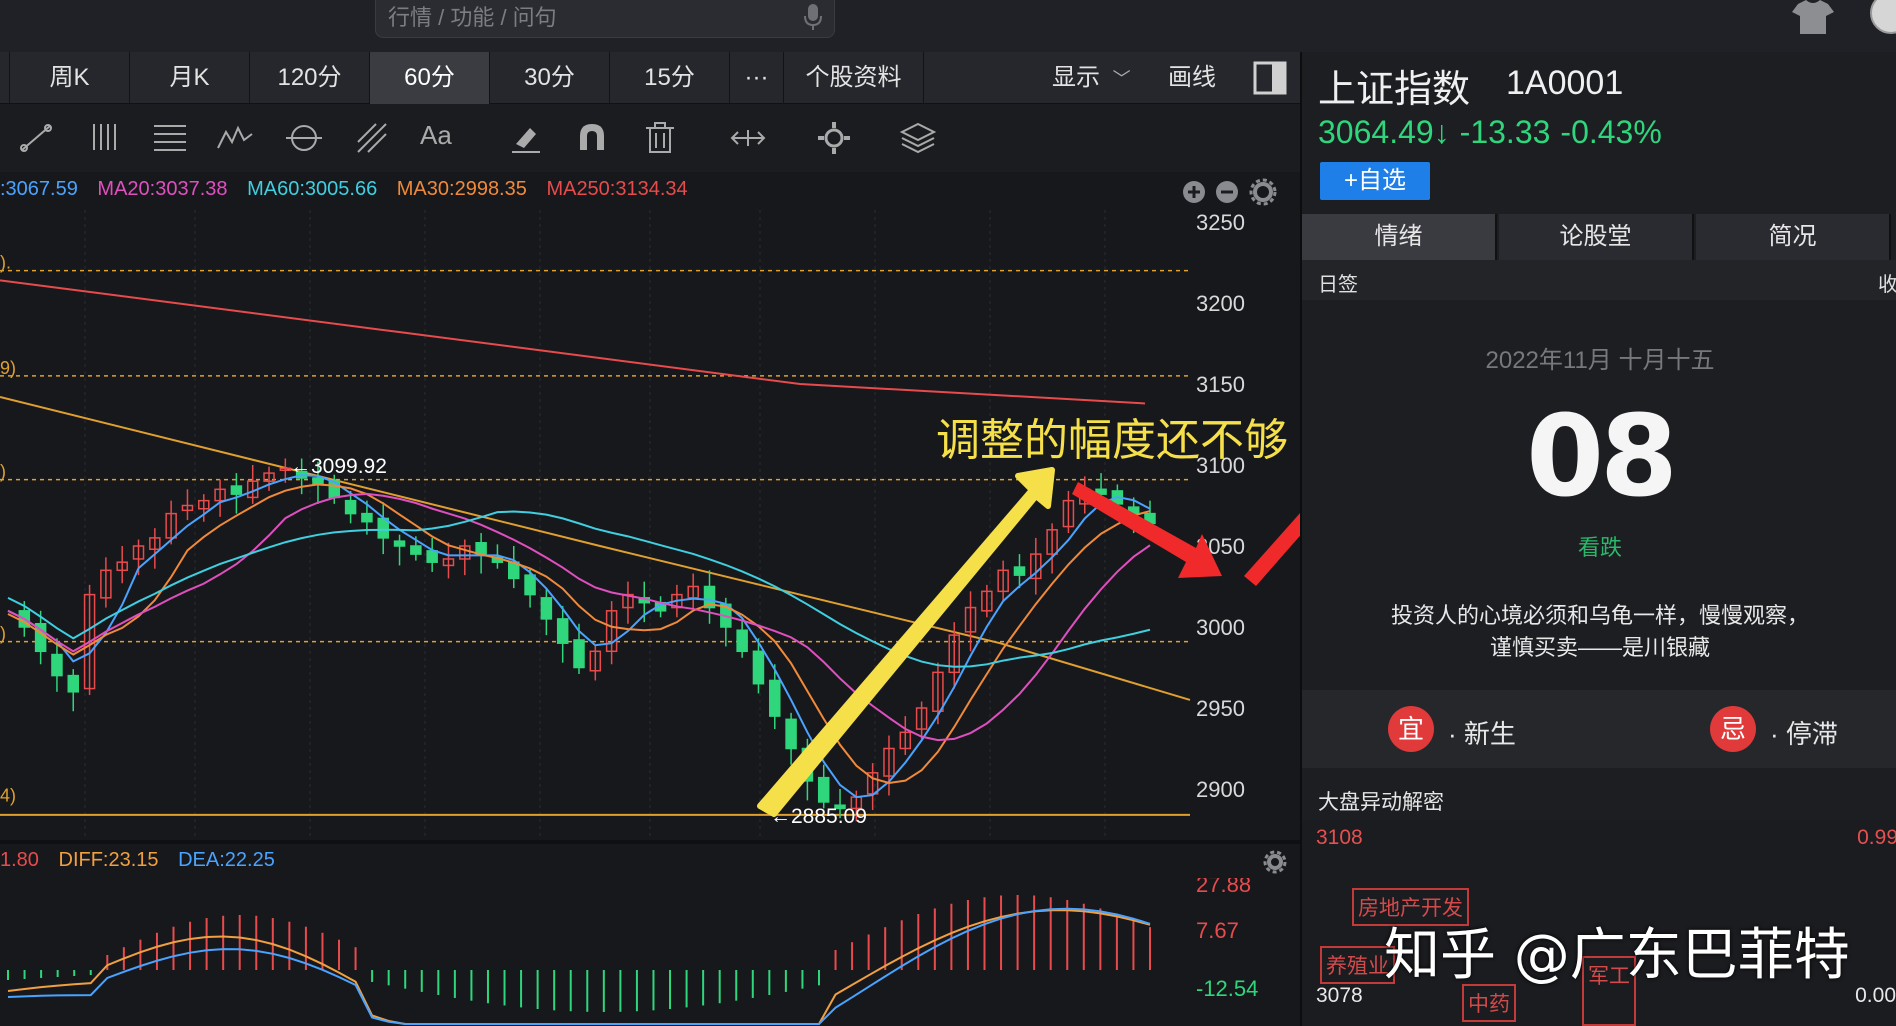  What do you see at coordinates (588, 18) in the screenshot?
I see `search-input` at bounding box center [588, 18].